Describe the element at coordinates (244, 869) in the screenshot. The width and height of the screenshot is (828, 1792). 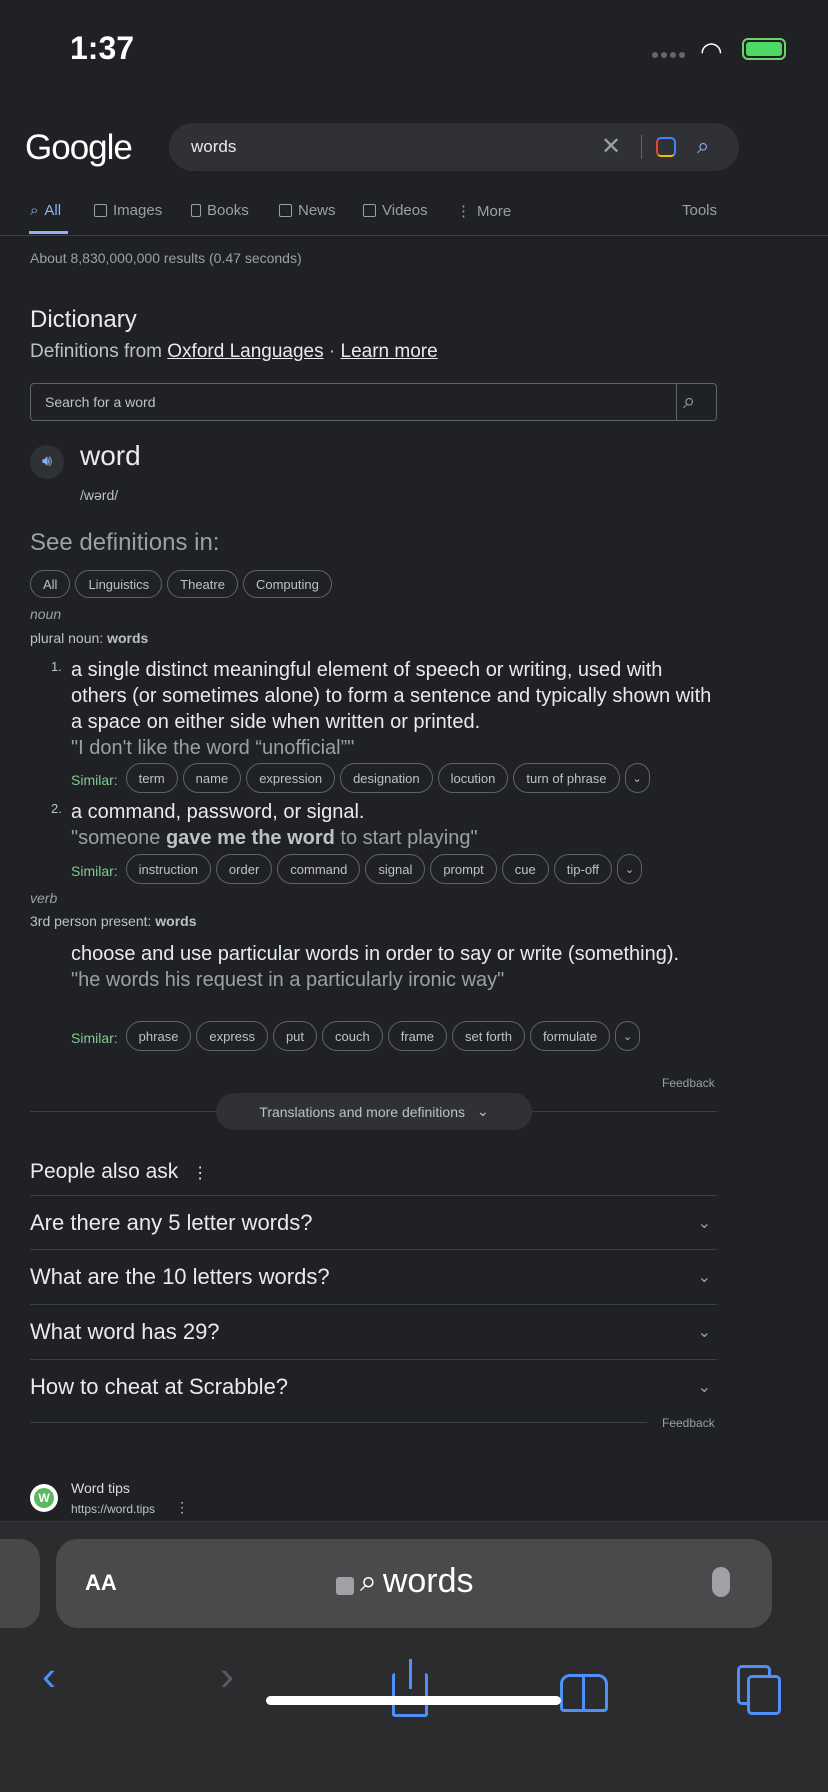
I see `similar-chip: order` at that location.